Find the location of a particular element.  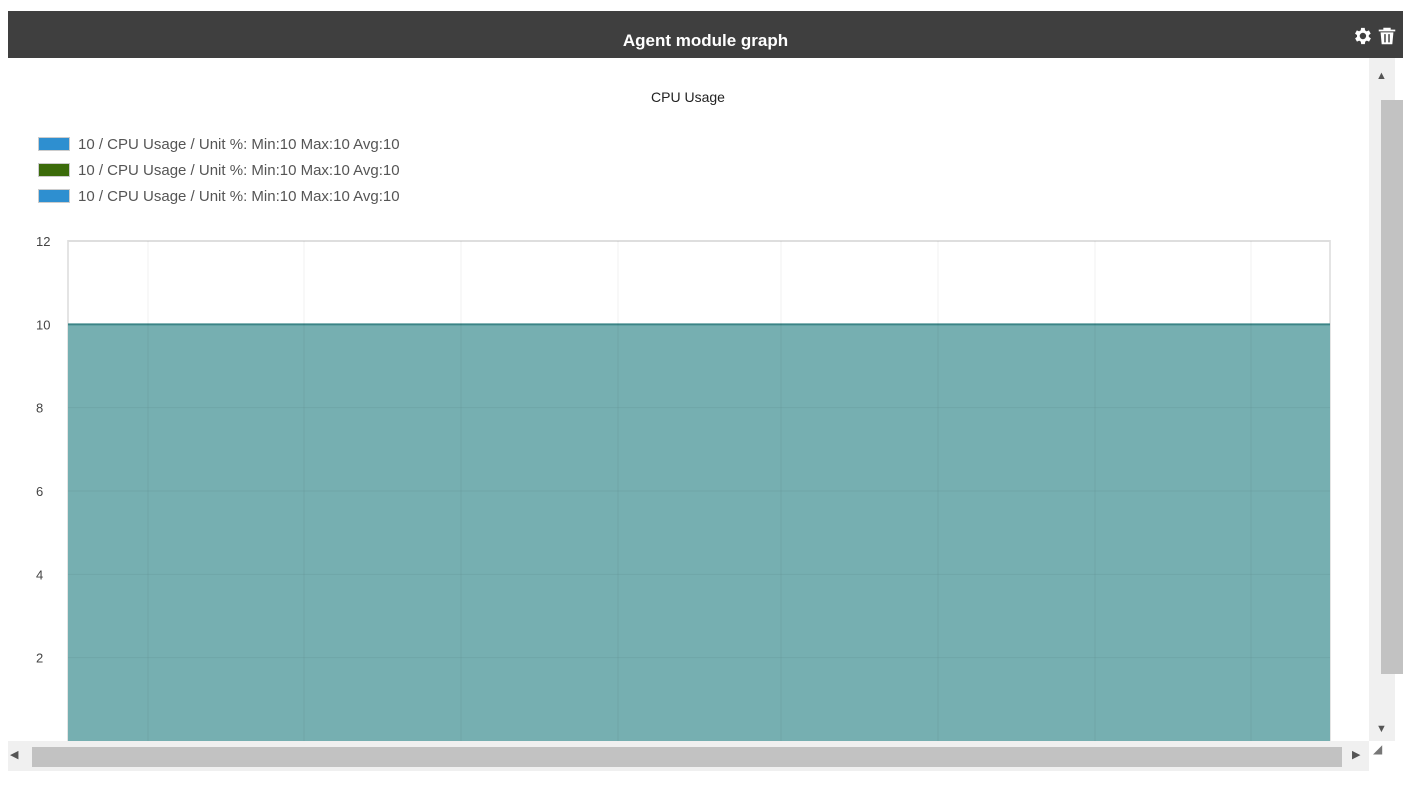

scroll-down-arrow-icon: ▼ is located at coordinates (1381, 729).